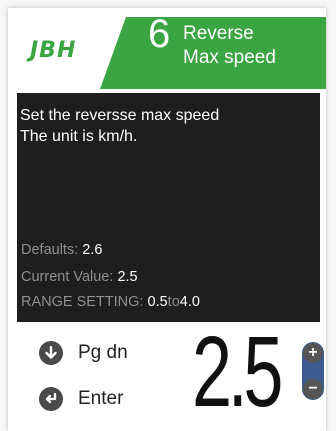 The width and height of the screenshot is (336, 431). I want to click on range-row: RANGE SETTING: 0.5to4.0, so click(110, 302).